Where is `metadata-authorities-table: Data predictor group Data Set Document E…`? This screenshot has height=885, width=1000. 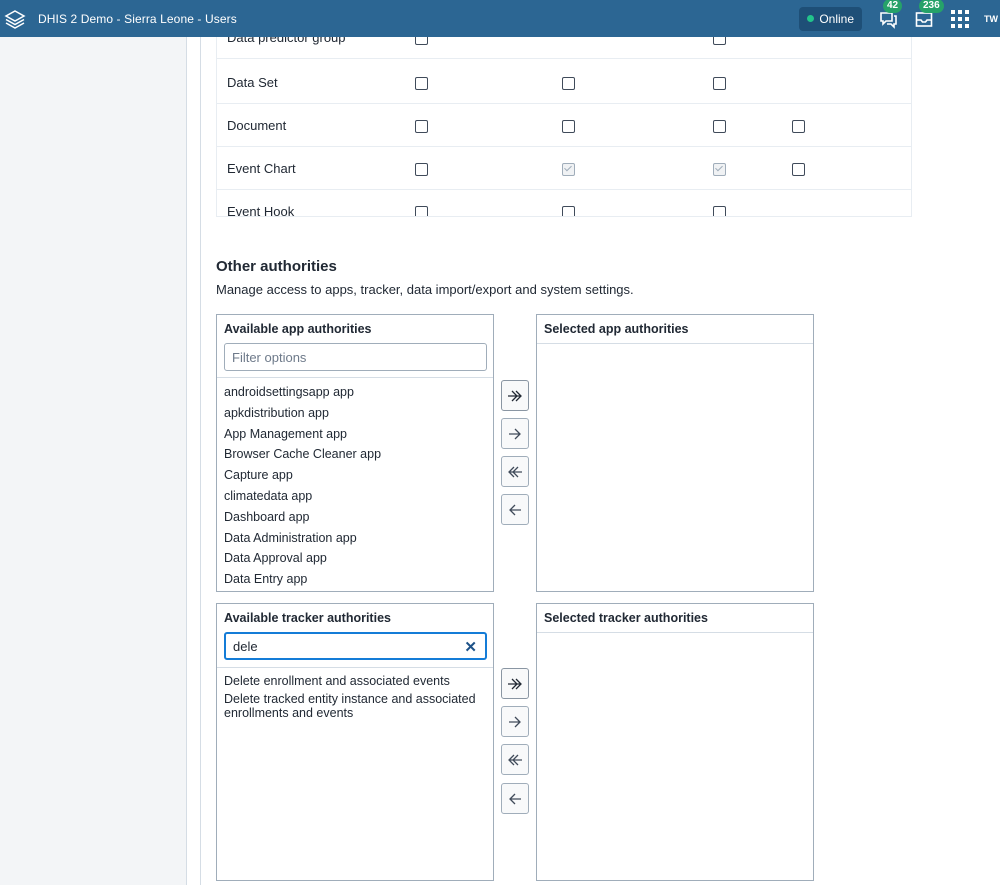
metadata-authorities-table: Data predictor group Data Set Document E… is located at coordinates (564, 127).